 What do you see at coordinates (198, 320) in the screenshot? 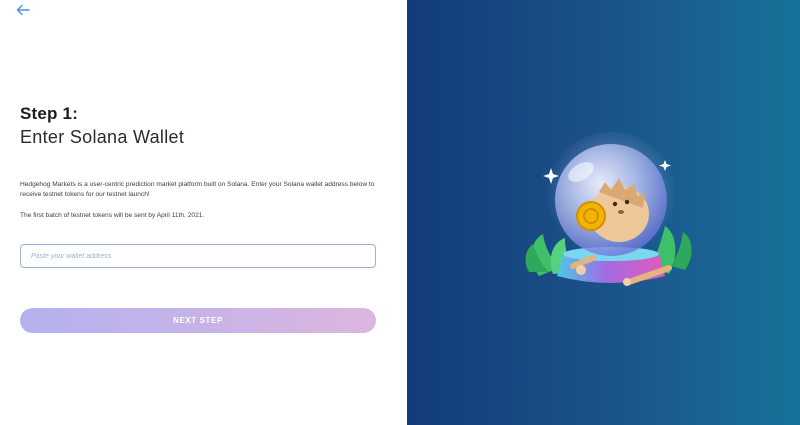
I see `next-step-button: NEXT STEP` at bounding box center [198, 320].